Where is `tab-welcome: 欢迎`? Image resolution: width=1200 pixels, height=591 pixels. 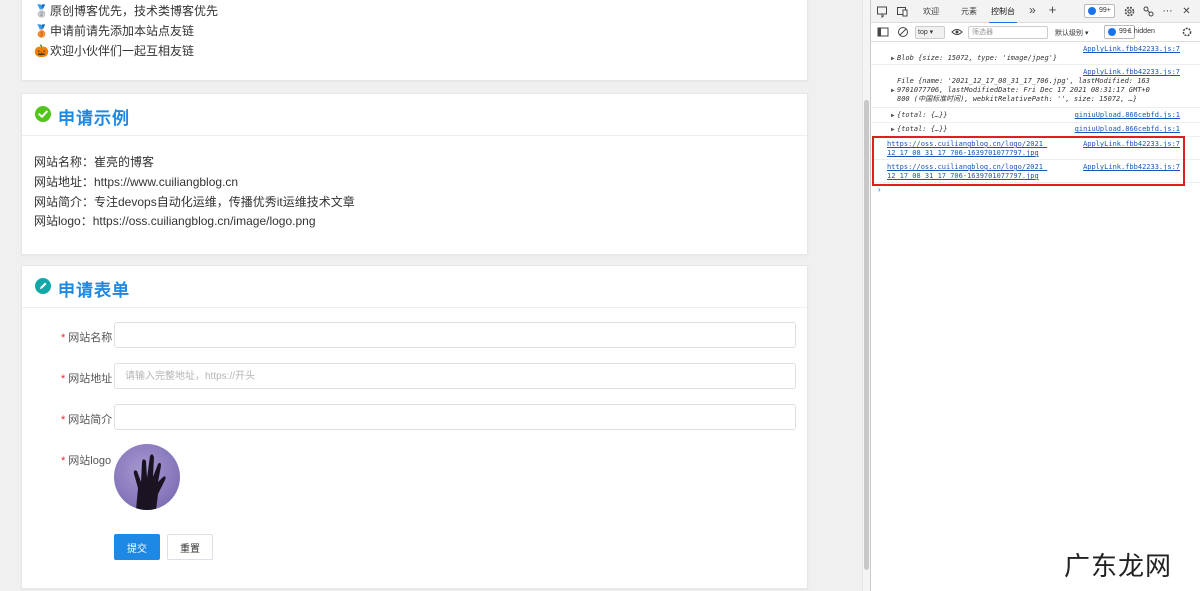 tab-welcome: 欢迎 is located at coordinates (931, 11).